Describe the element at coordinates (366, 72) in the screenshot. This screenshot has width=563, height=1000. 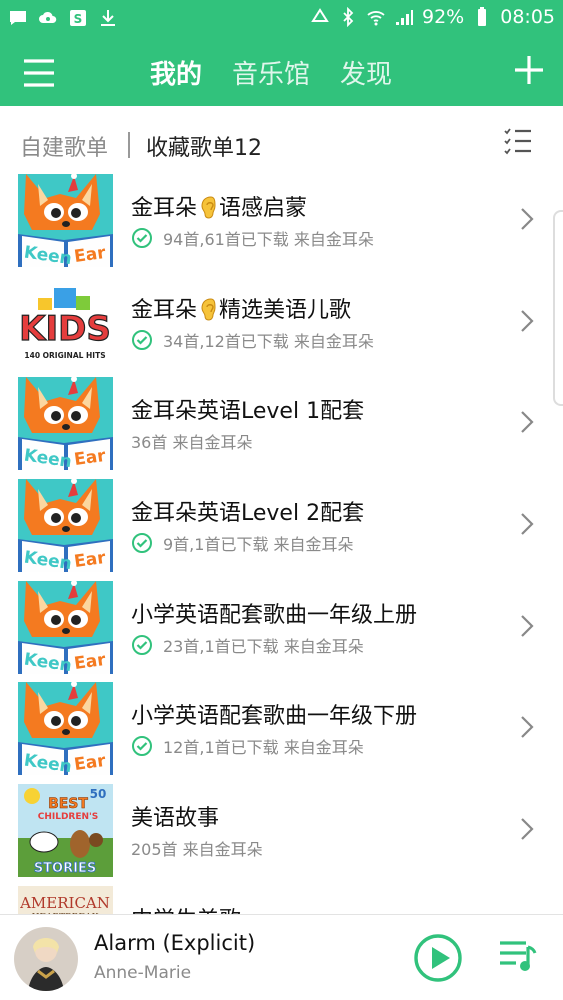
I see `tab-discover: 发现` at that location.